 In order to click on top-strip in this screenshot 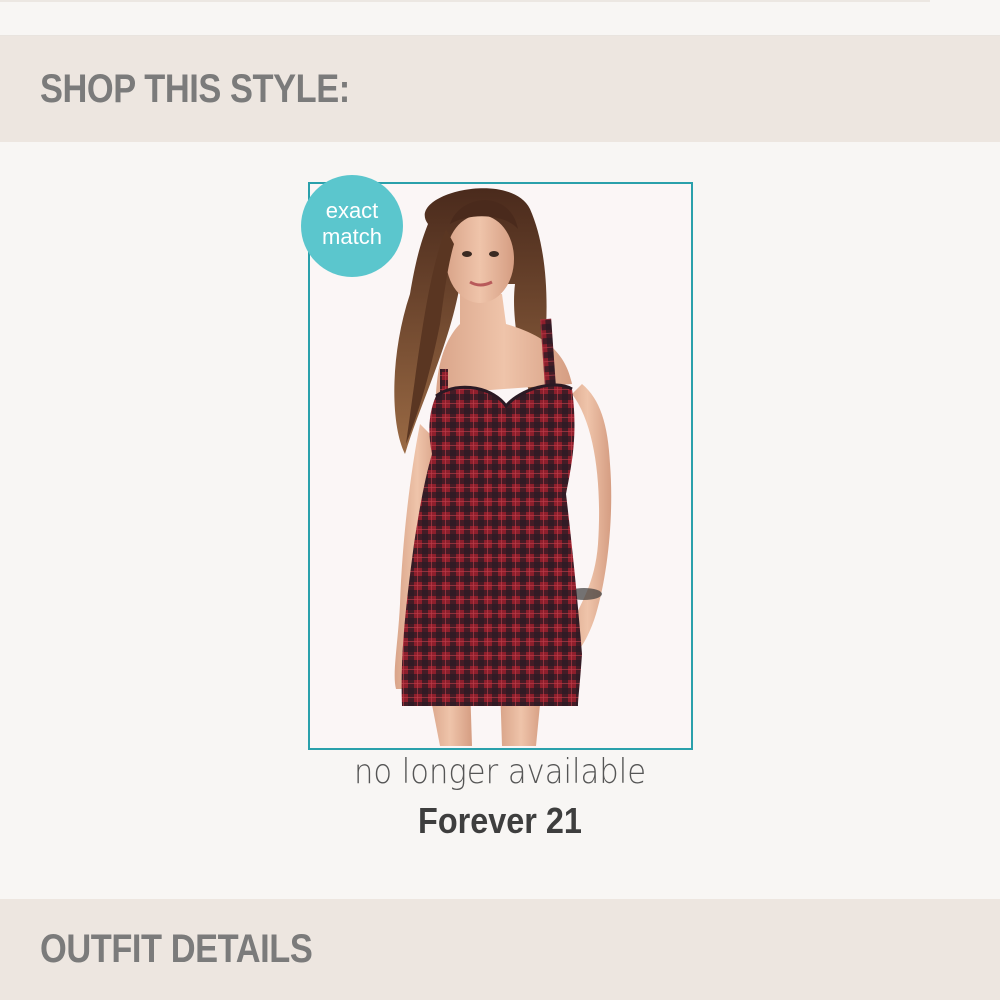, I will do `click(500, 18)`.